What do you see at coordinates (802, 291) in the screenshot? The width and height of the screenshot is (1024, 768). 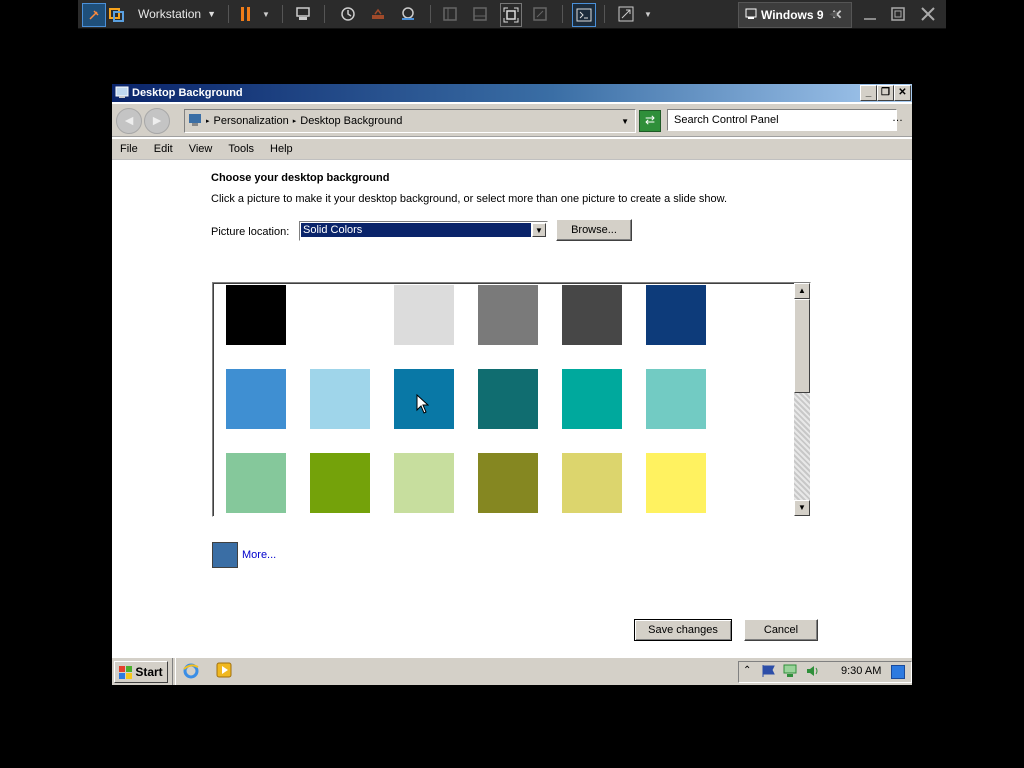 I see `scroll-up-icon: ▲` at bounding box center [802, 291].